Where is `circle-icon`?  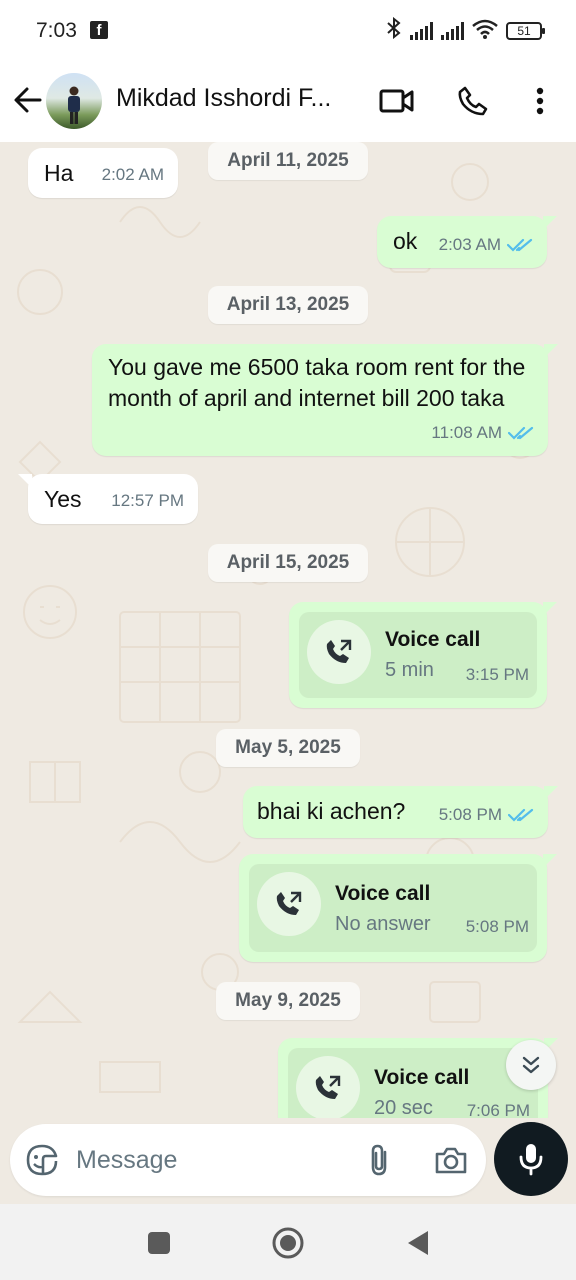 circle-icon is located at coordinates (288, 1243).